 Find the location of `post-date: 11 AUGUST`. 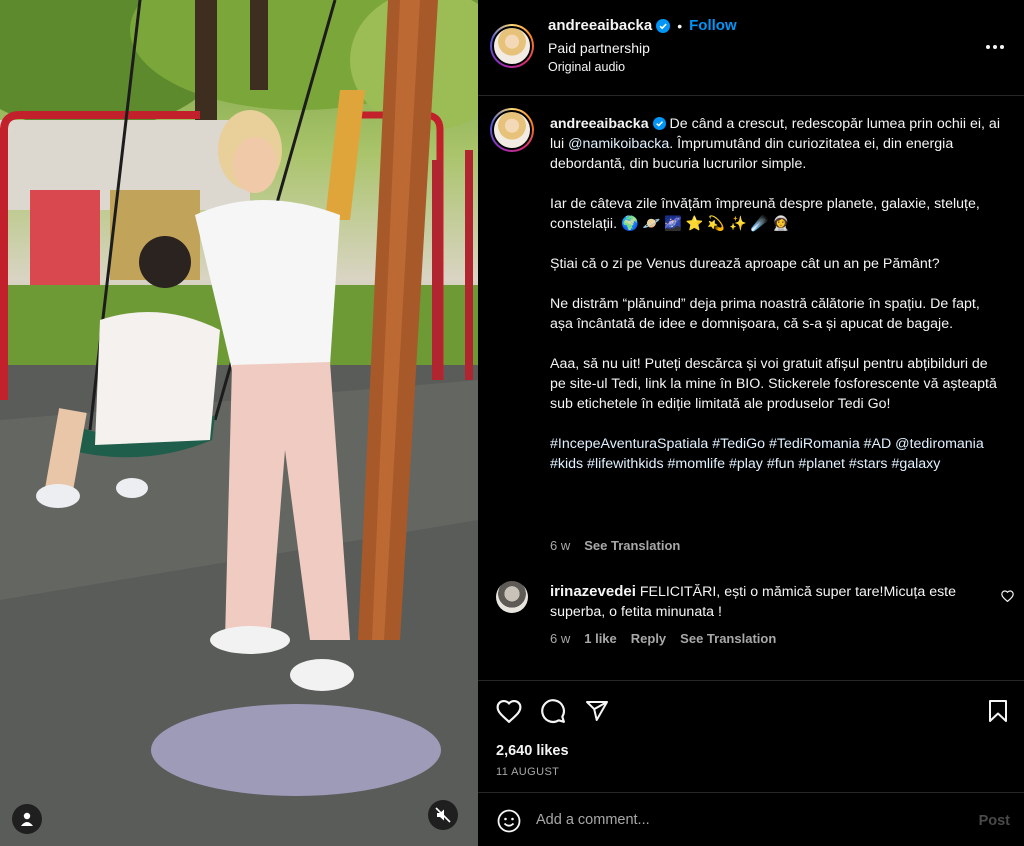

post-date: 11 AUGUST is located at coordinates (527, 772).